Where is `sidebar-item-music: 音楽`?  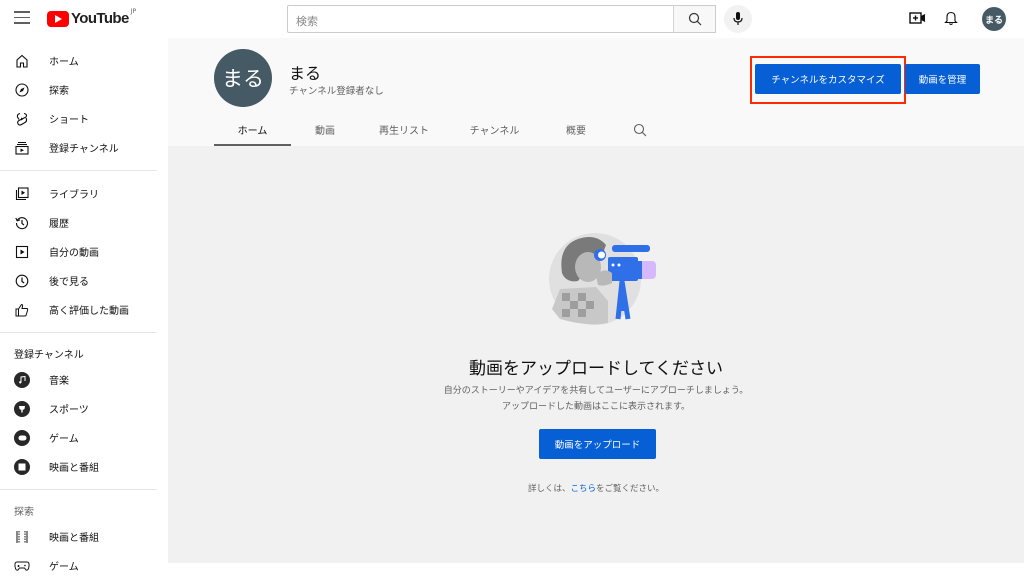 sidebar-item-music: 音楽 is located at coordinates (78, 379).